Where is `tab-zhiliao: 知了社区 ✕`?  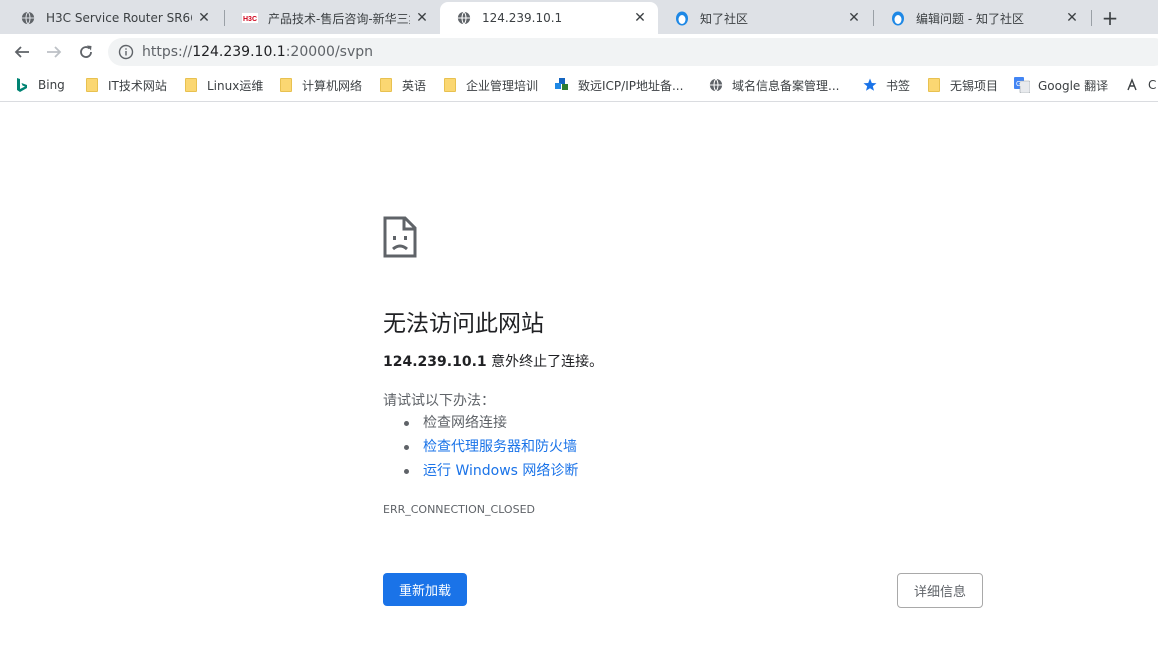
tab-zhiliao: 知了社区 ✕ is located at coordinates (765, 18).